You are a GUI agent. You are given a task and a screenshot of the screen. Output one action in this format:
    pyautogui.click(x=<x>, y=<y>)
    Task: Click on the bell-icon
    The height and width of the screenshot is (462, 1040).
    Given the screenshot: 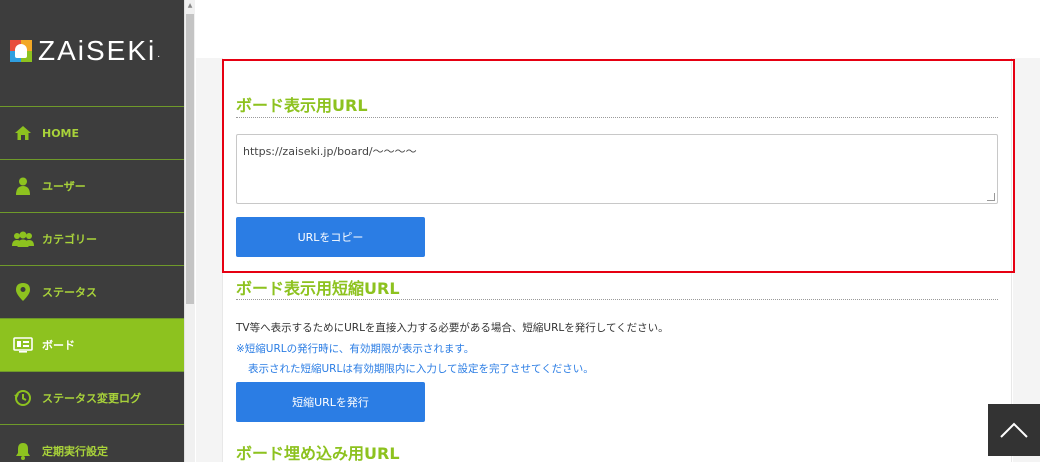 What is the action you would take?
    pyautogui.click(x=23, y=451)
    